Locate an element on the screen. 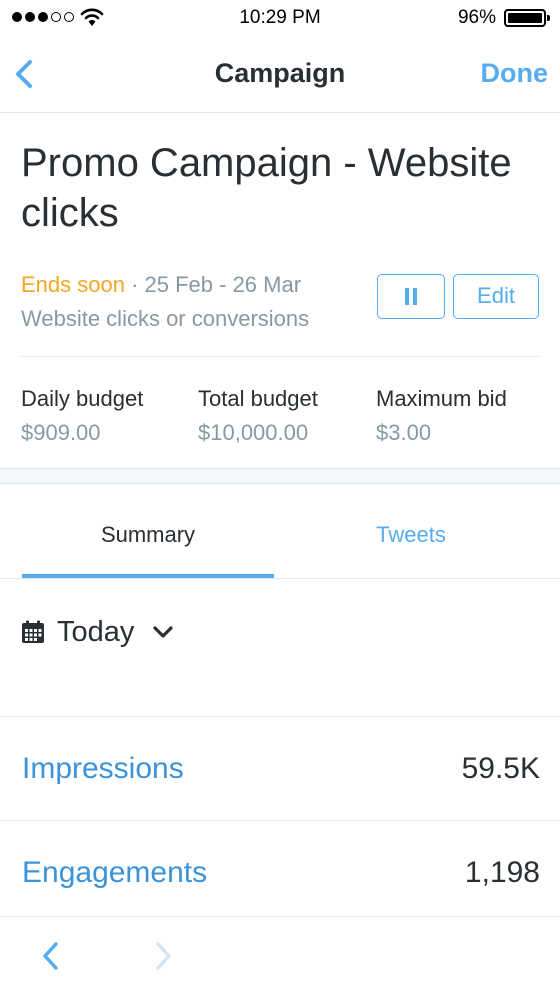  navigation-bar: Campaign Done is located at coordinates (280, 74).